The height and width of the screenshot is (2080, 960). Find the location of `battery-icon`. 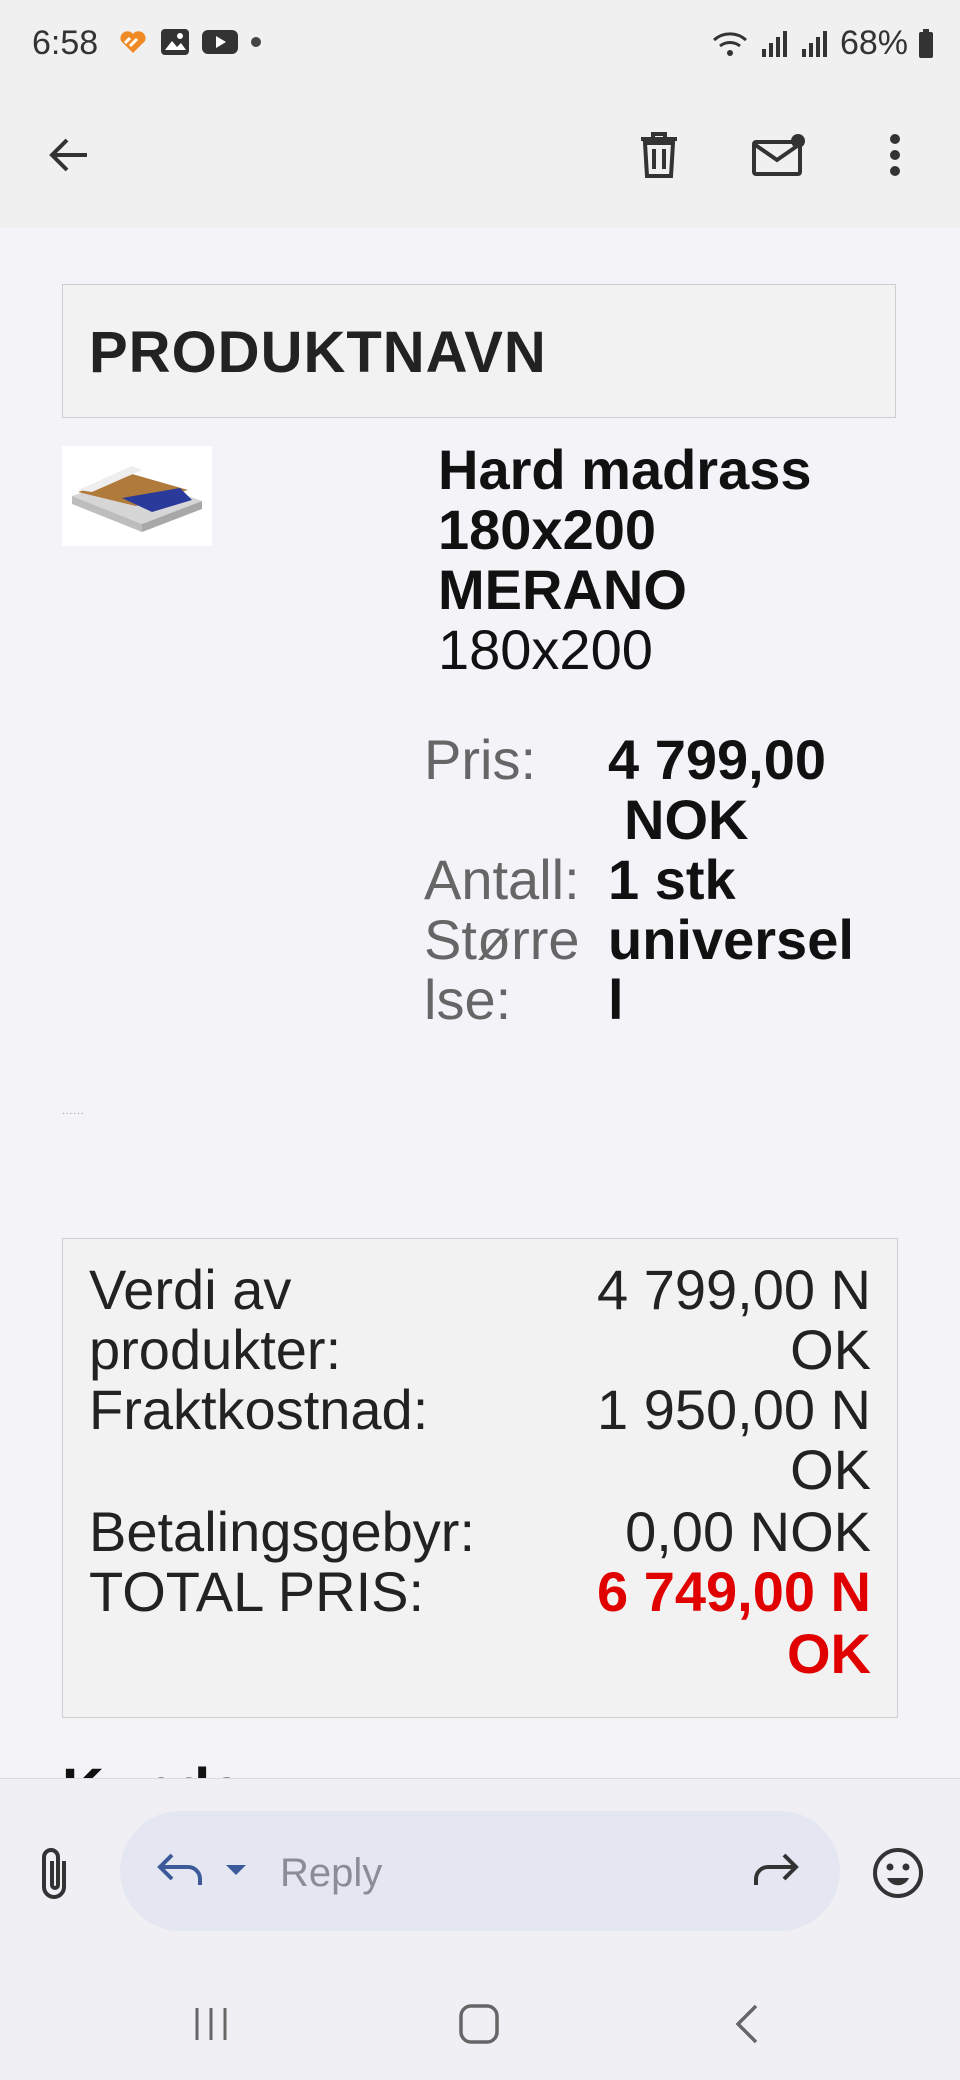

battery-icon is located at coordinates (926, 43).